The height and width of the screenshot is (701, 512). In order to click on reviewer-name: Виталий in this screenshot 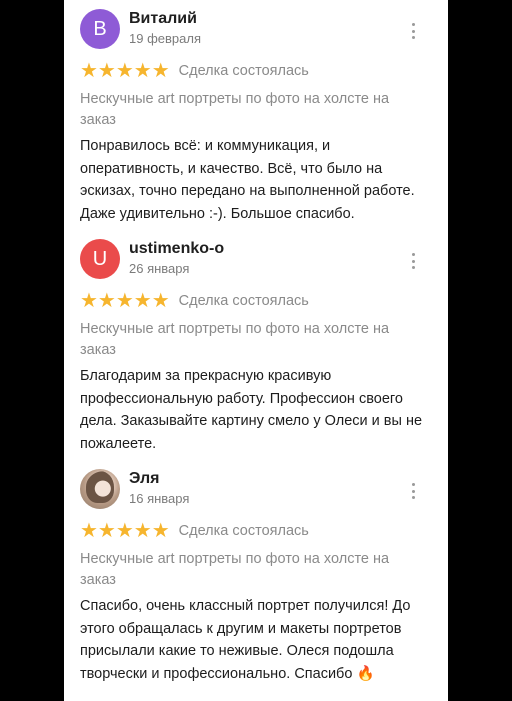, I will do `click(163, 19)`.